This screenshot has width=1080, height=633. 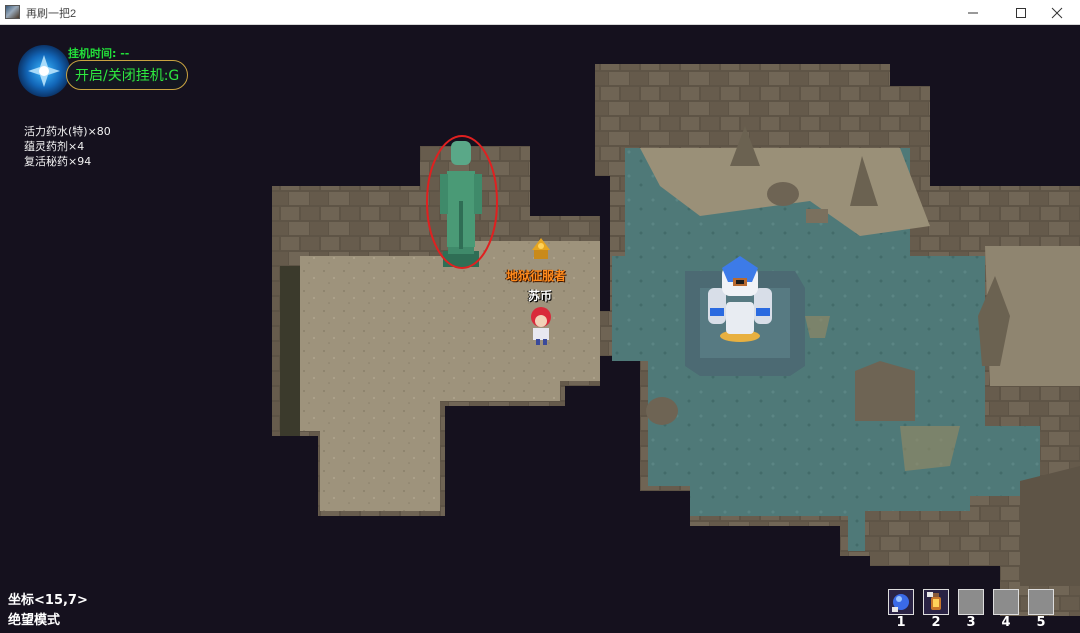 What do you see at coordinates (51, 14) in the screenshot?
I see `window-title: 再刷一把2` at bounding box center [51, 14].